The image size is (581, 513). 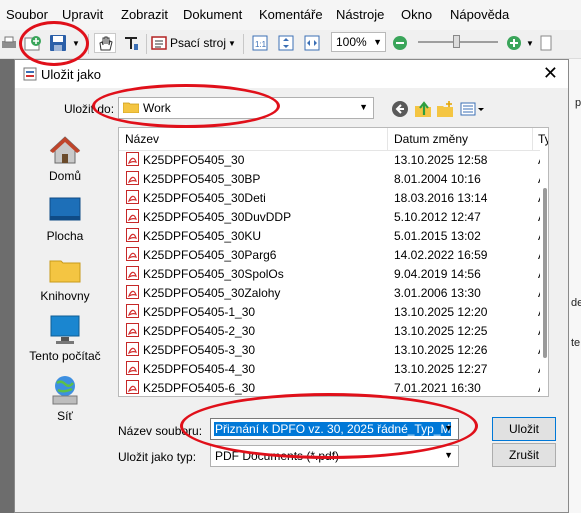 What do you see at coordinates (416, 14) in the screenshot?
I see `menu-item: Okno` at bounding box center [416, 14].